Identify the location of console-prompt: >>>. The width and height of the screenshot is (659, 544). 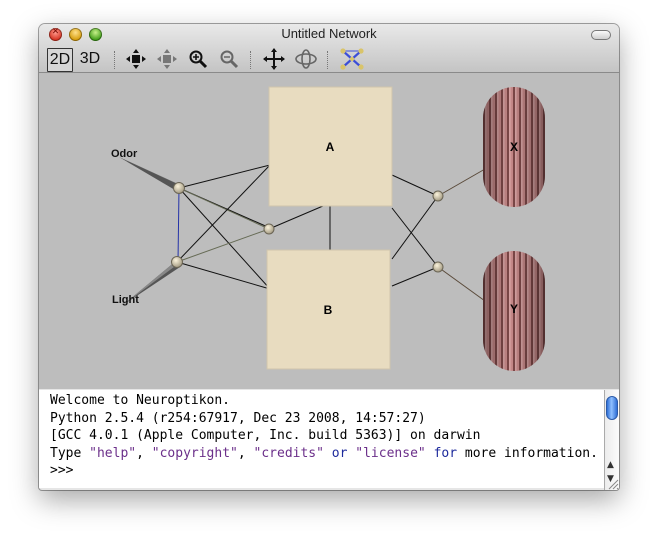
(61, 470).